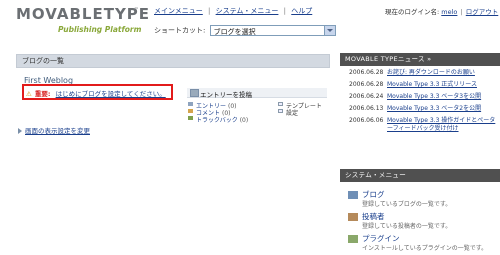  I want to click on login-label: 現在のログイン名:, so click(412, 12).